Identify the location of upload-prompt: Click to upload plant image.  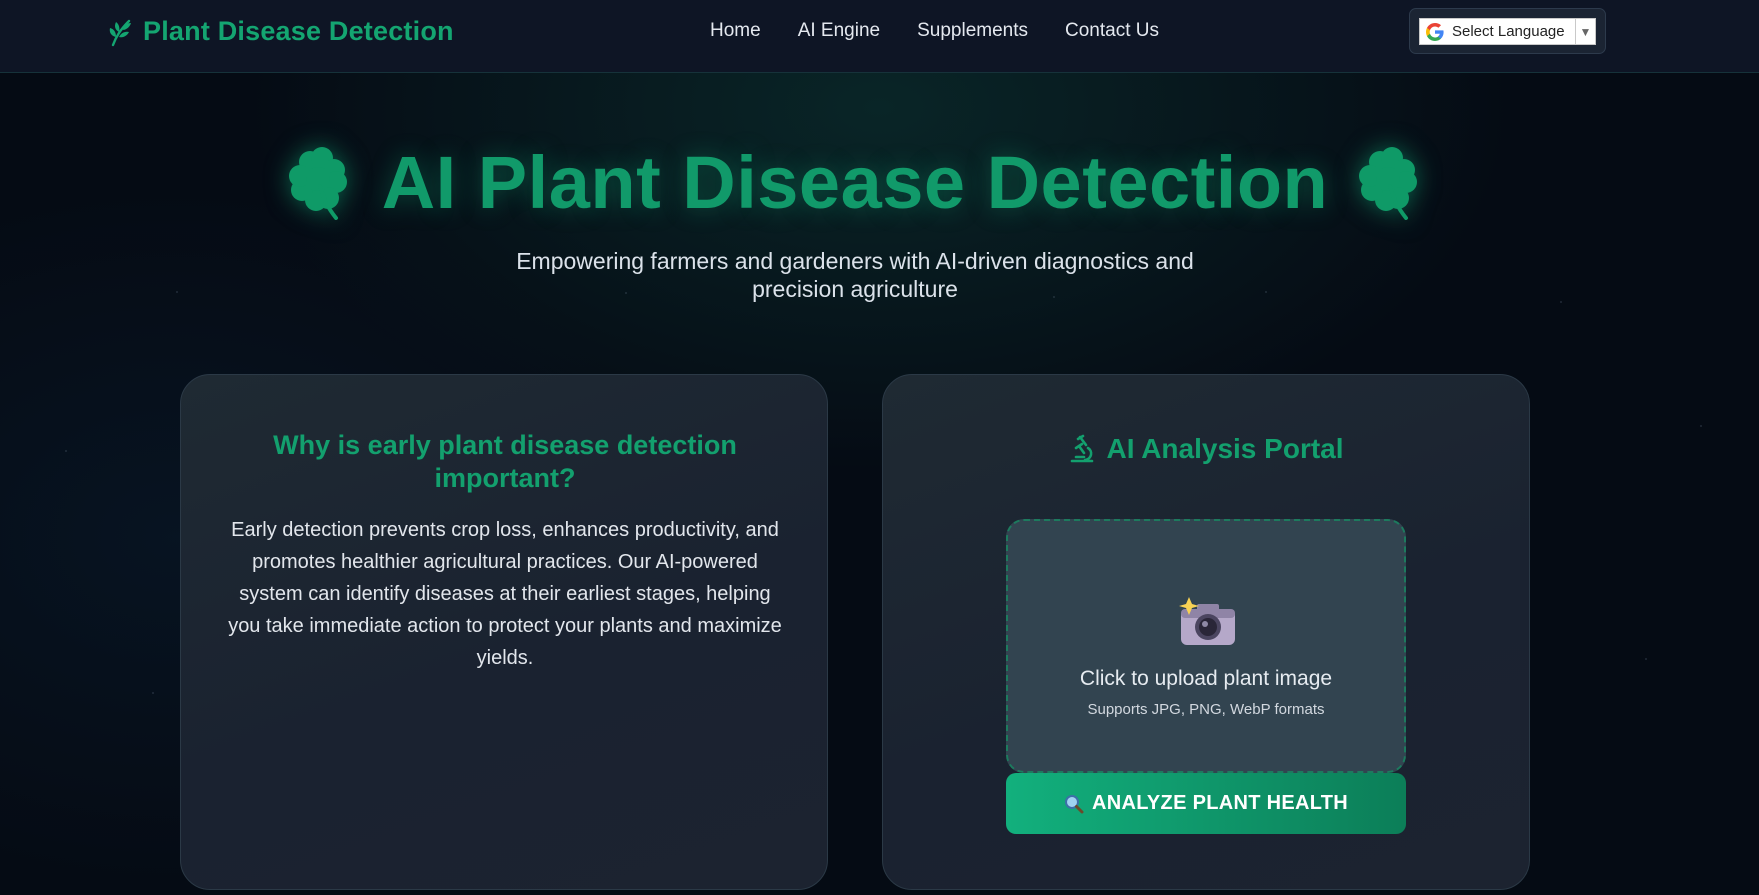
(1206, 678).